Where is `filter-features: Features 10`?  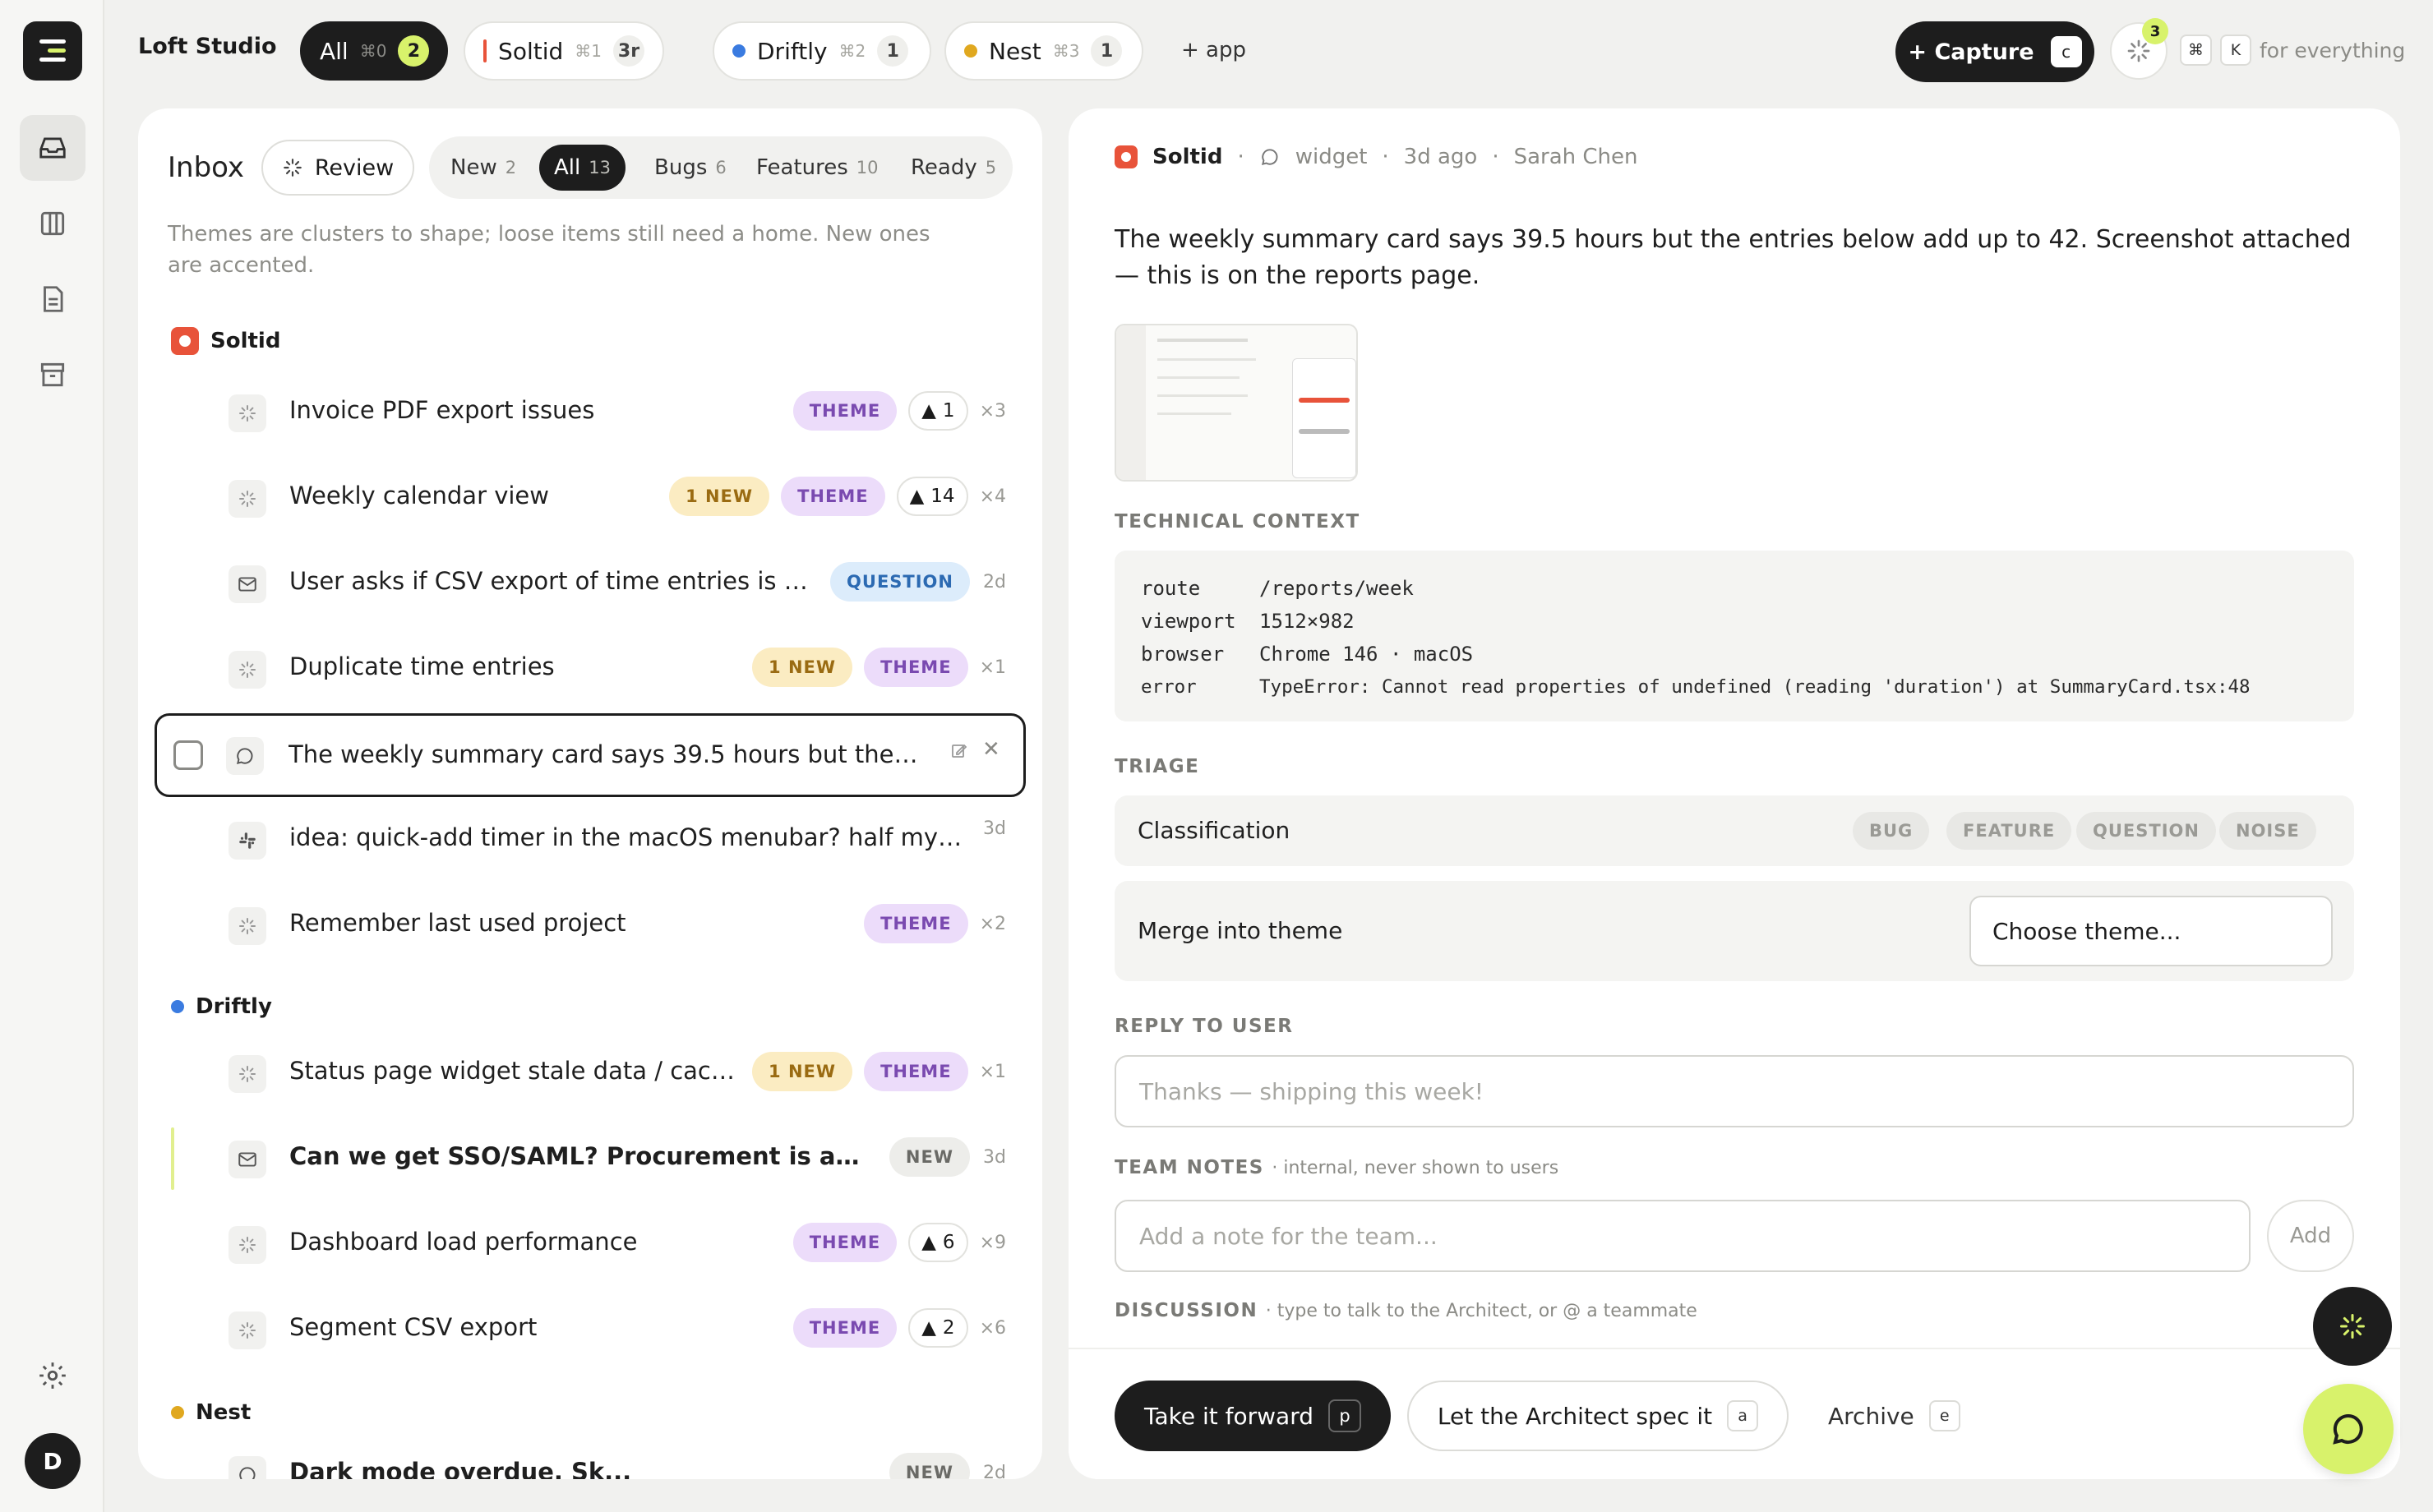 filter-features: Features 10 is located at coordinates (817, 168).